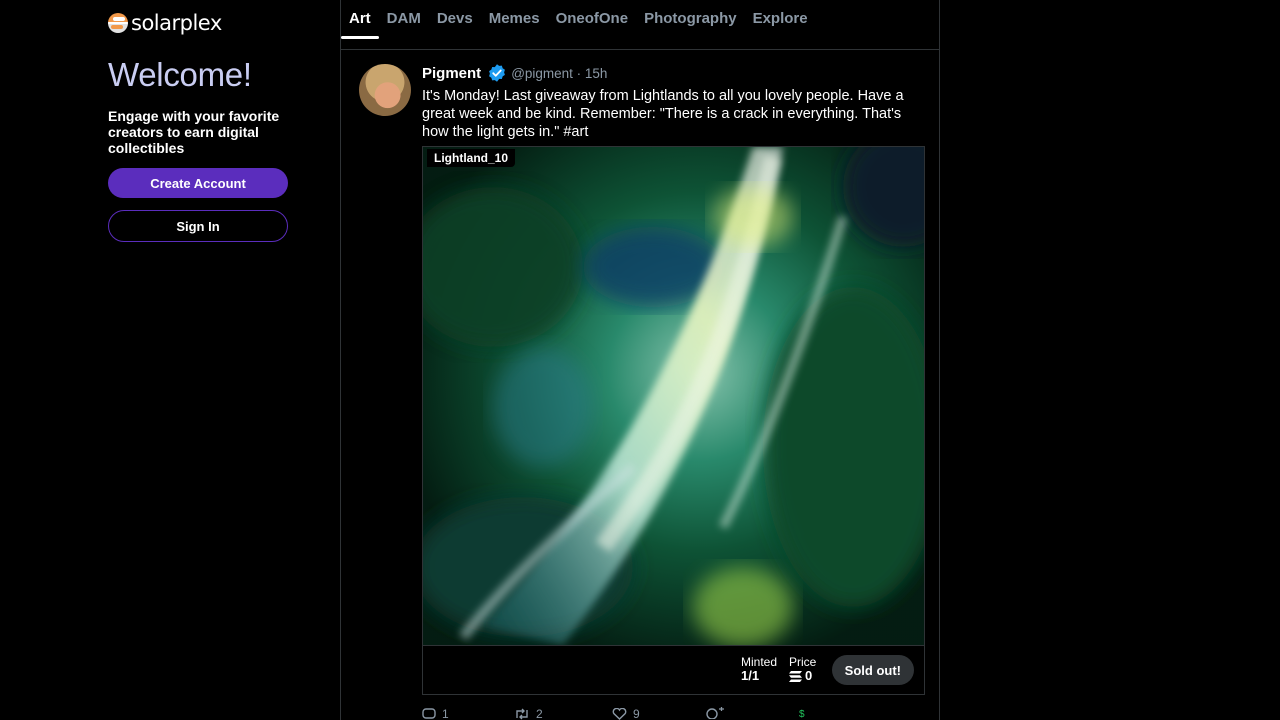 The image size is (1280, 720). Describe the element at coordinates (198, 183) in the screenshot. I see `create-account-button: Create Account` at that location.